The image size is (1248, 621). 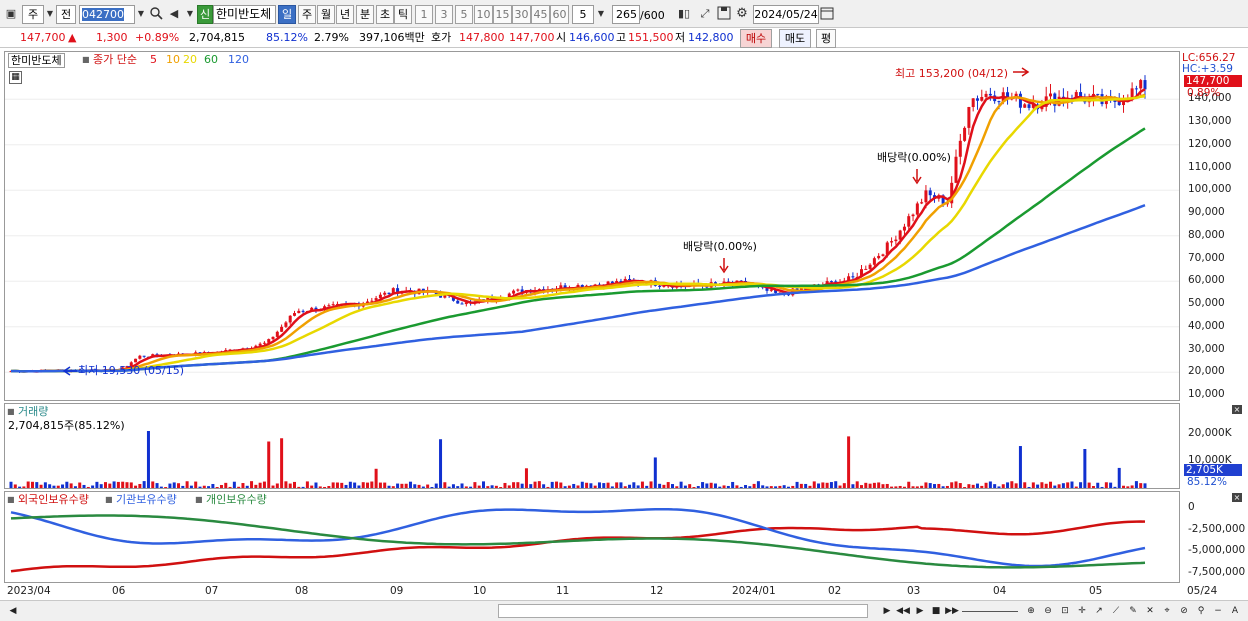 What do you see at coordinates (724, 14) in the screenshot?
I see `save-icon` at bounding box center [724, 14].